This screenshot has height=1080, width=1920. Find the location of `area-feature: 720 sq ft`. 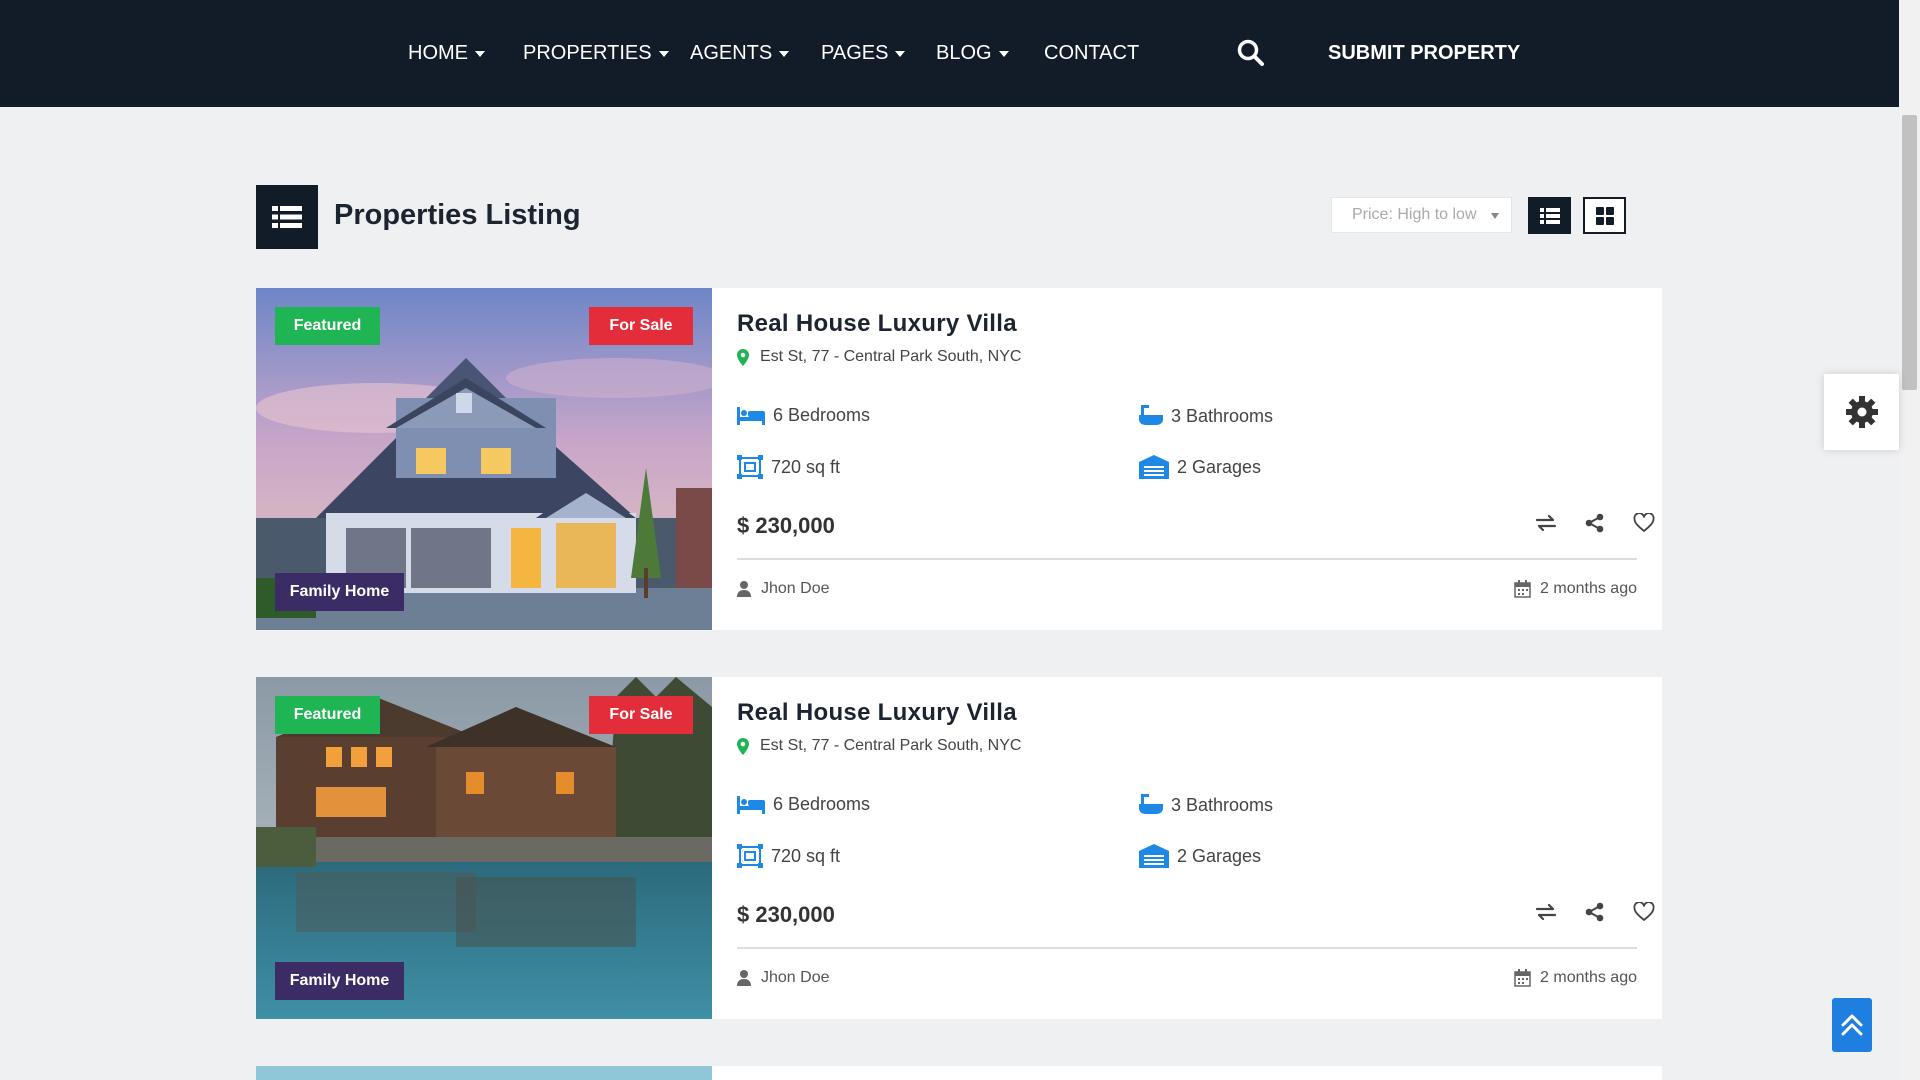

area-feature: 720 sq ft is located at coordinates (788, 856).